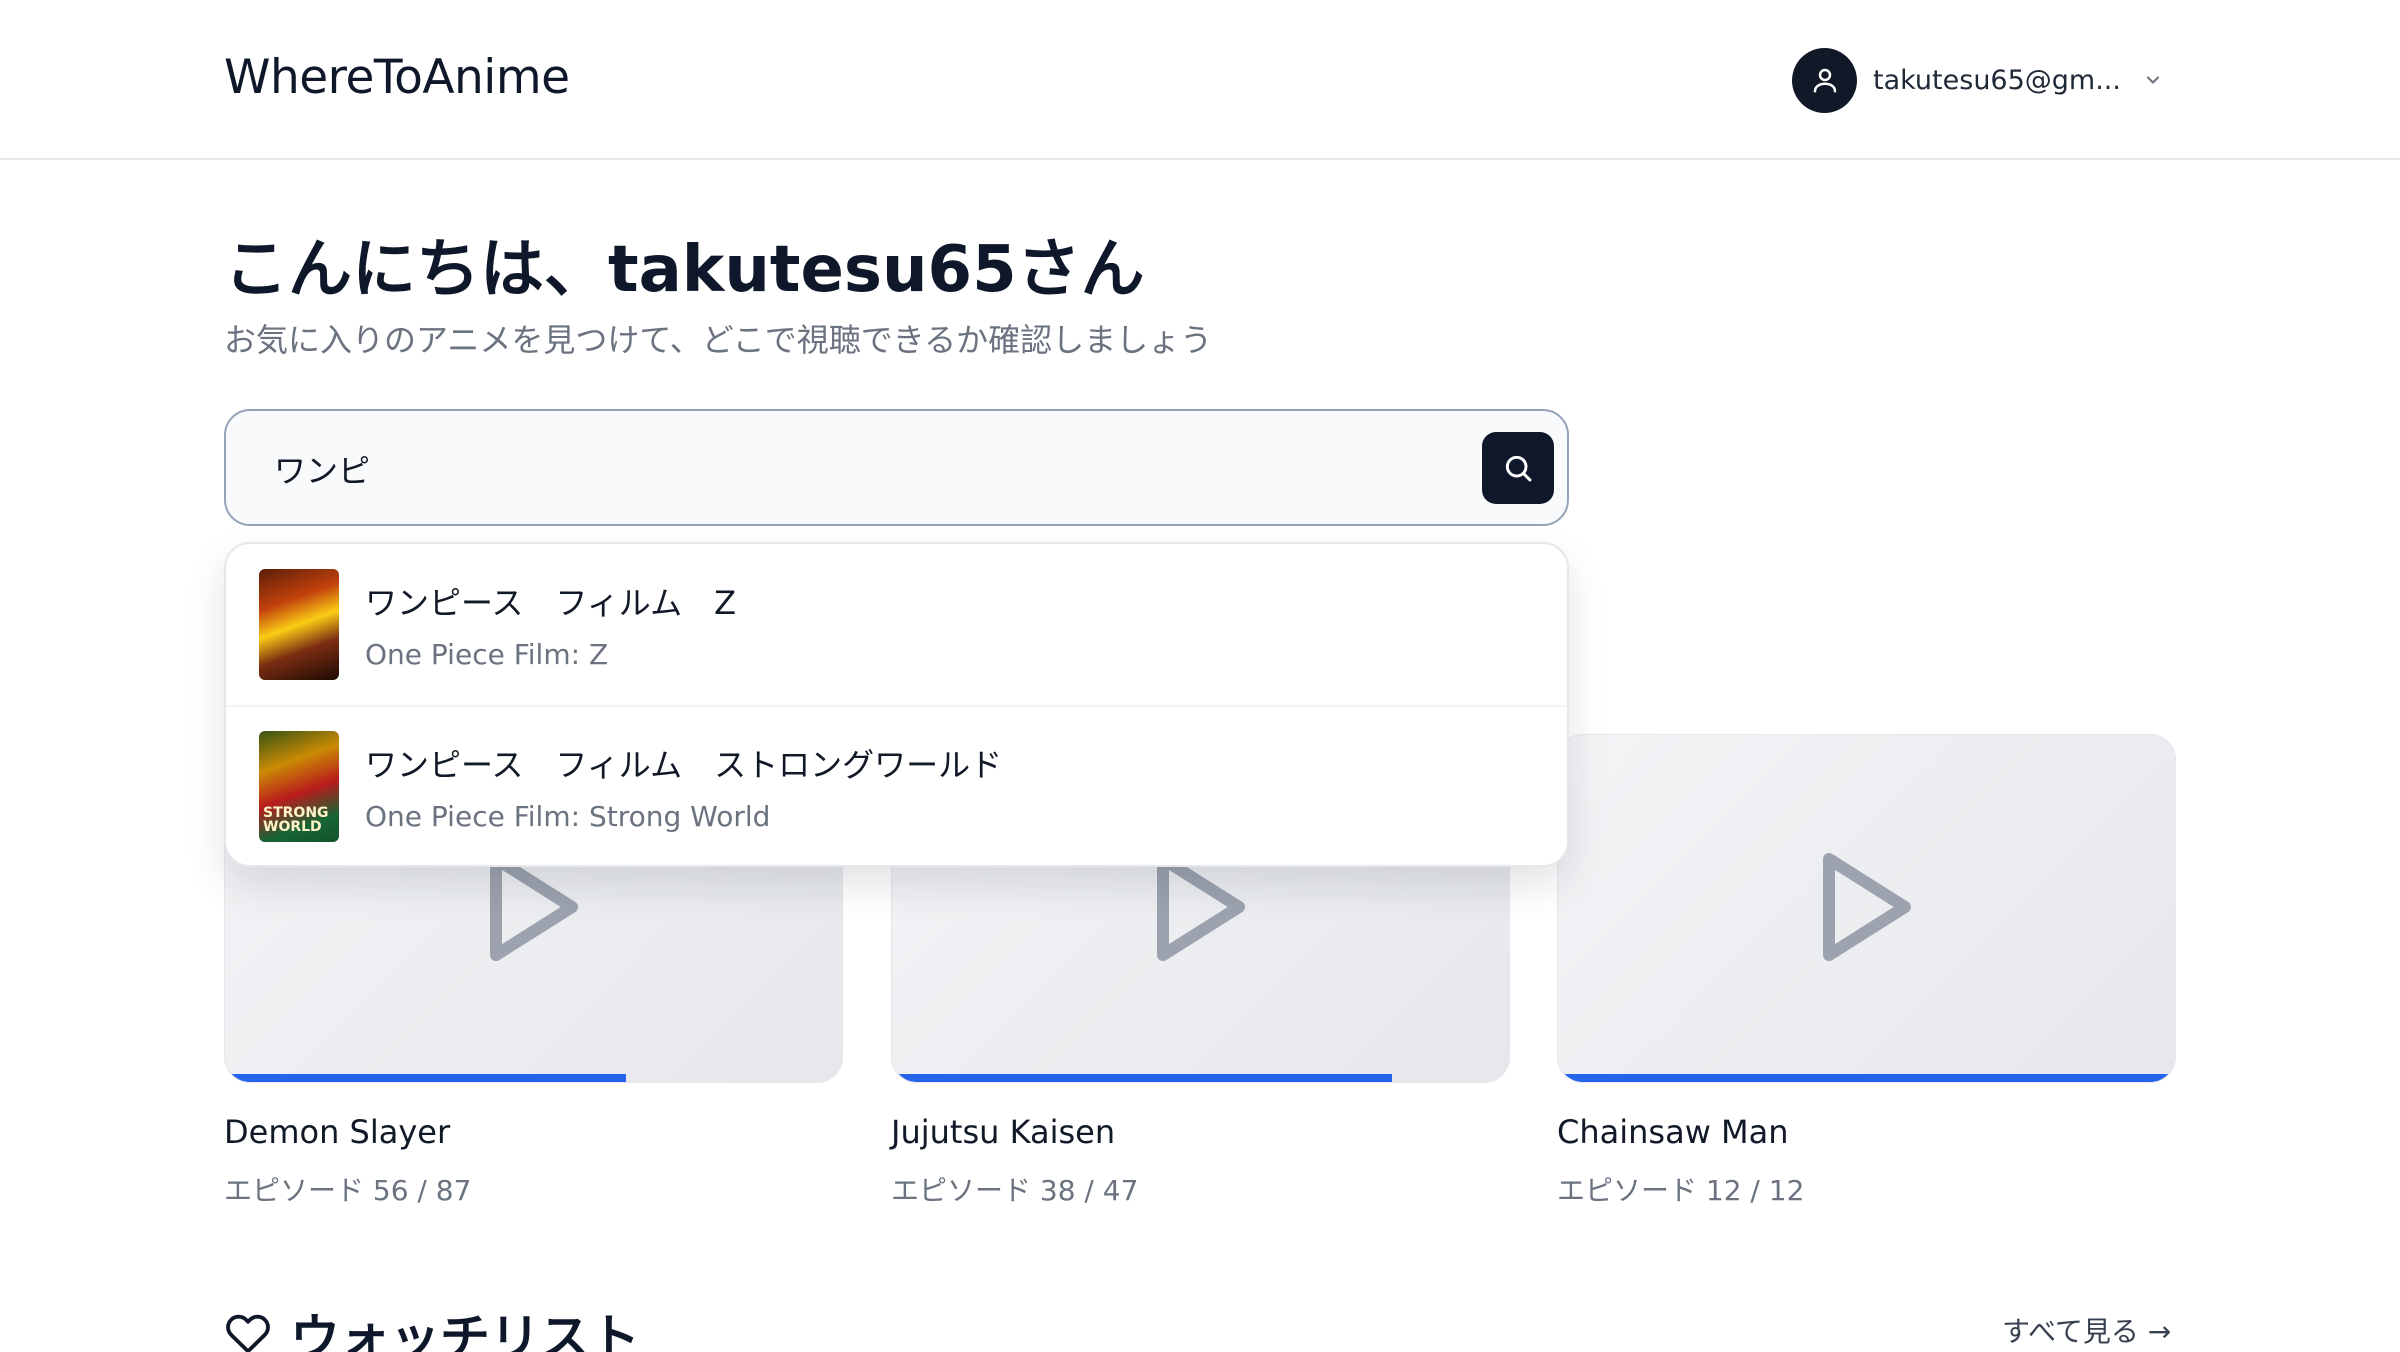 The width and height of the screenshot is (2400, 1352). I want to click on anime-title: Chainsaw Man, so click(1866, 1132).